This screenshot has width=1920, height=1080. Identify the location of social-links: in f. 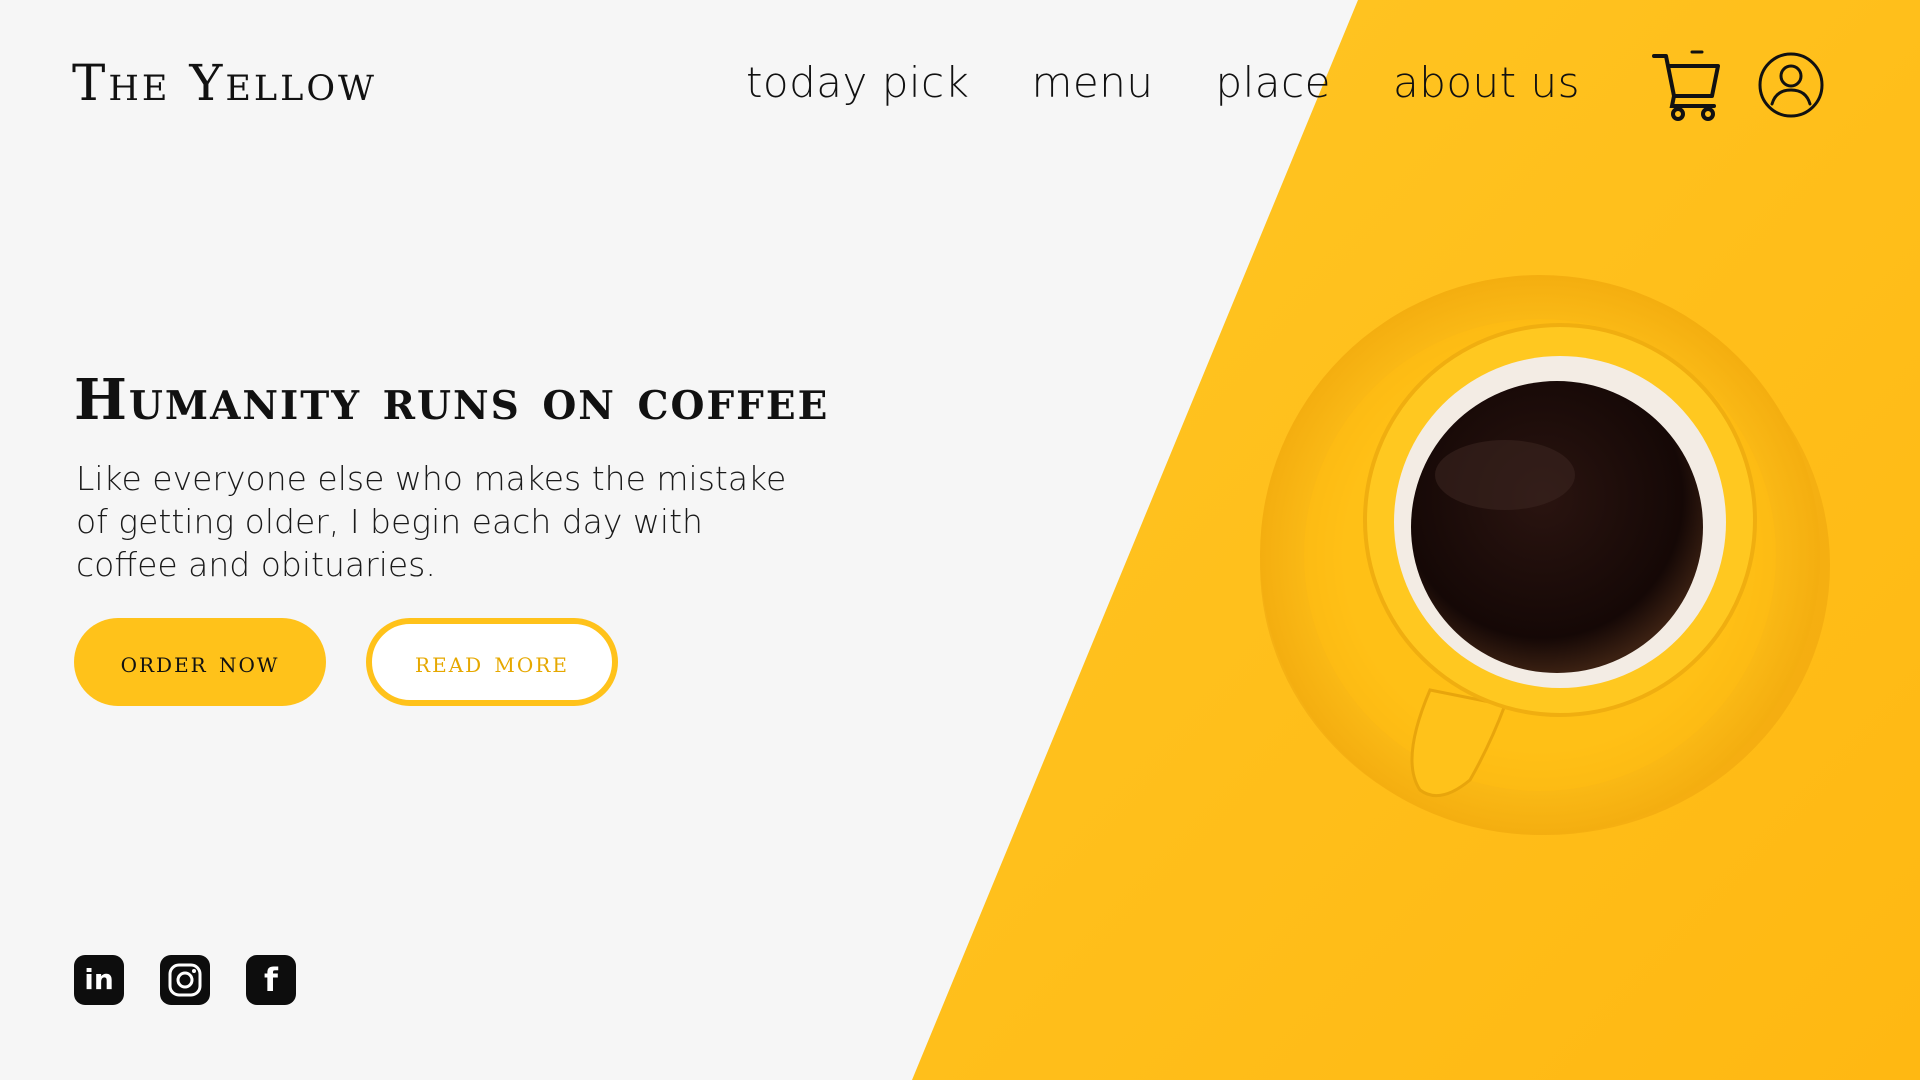
(185, 980).